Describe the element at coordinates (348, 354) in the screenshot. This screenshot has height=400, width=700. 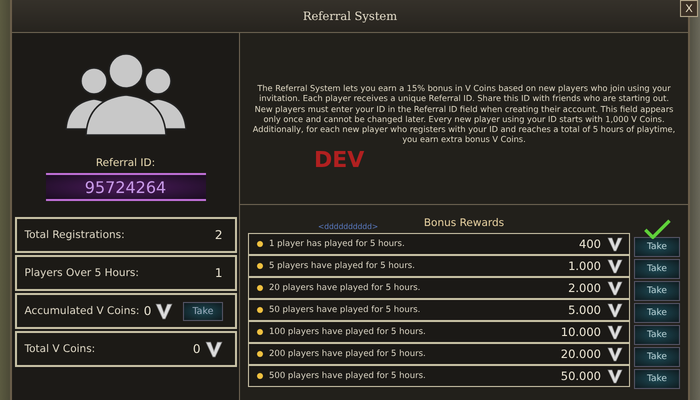
I see `reward-condition: 200 players have played for 5 hours.` at that location.